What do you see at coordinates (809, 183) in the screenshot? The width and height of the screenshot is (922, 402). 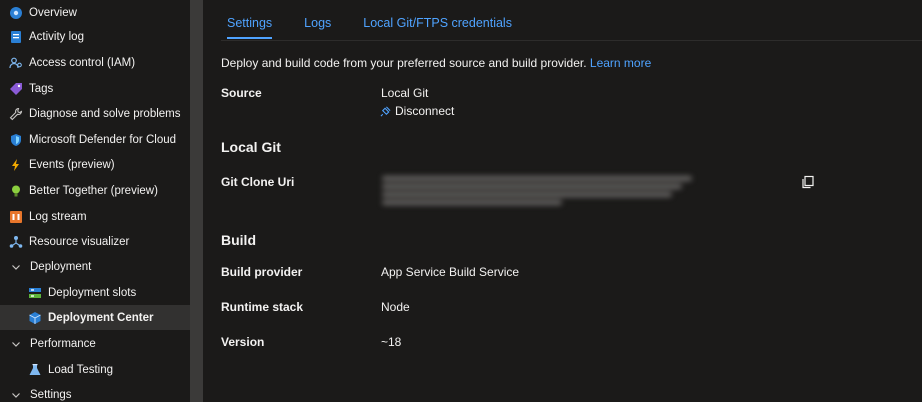 I see `copy-icon` at bounding box center [809, 183].